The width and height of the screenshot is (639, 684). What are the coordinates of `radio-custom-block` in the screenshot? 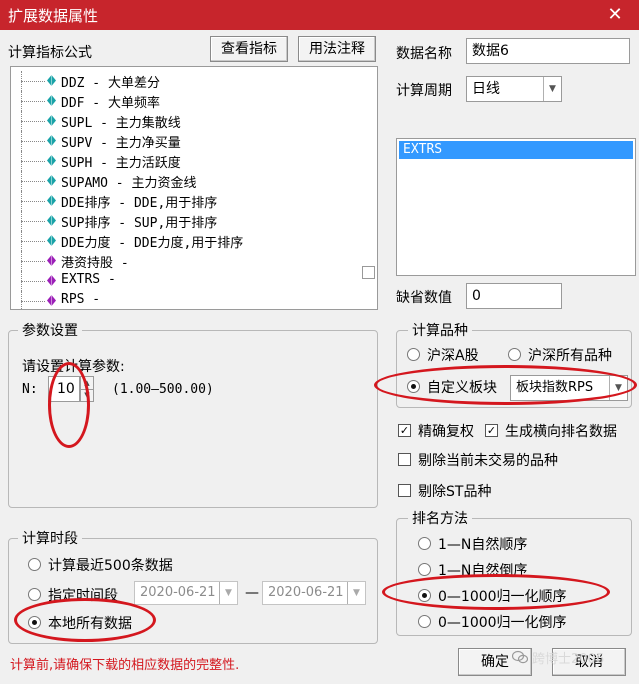 It's located at (413, 386).